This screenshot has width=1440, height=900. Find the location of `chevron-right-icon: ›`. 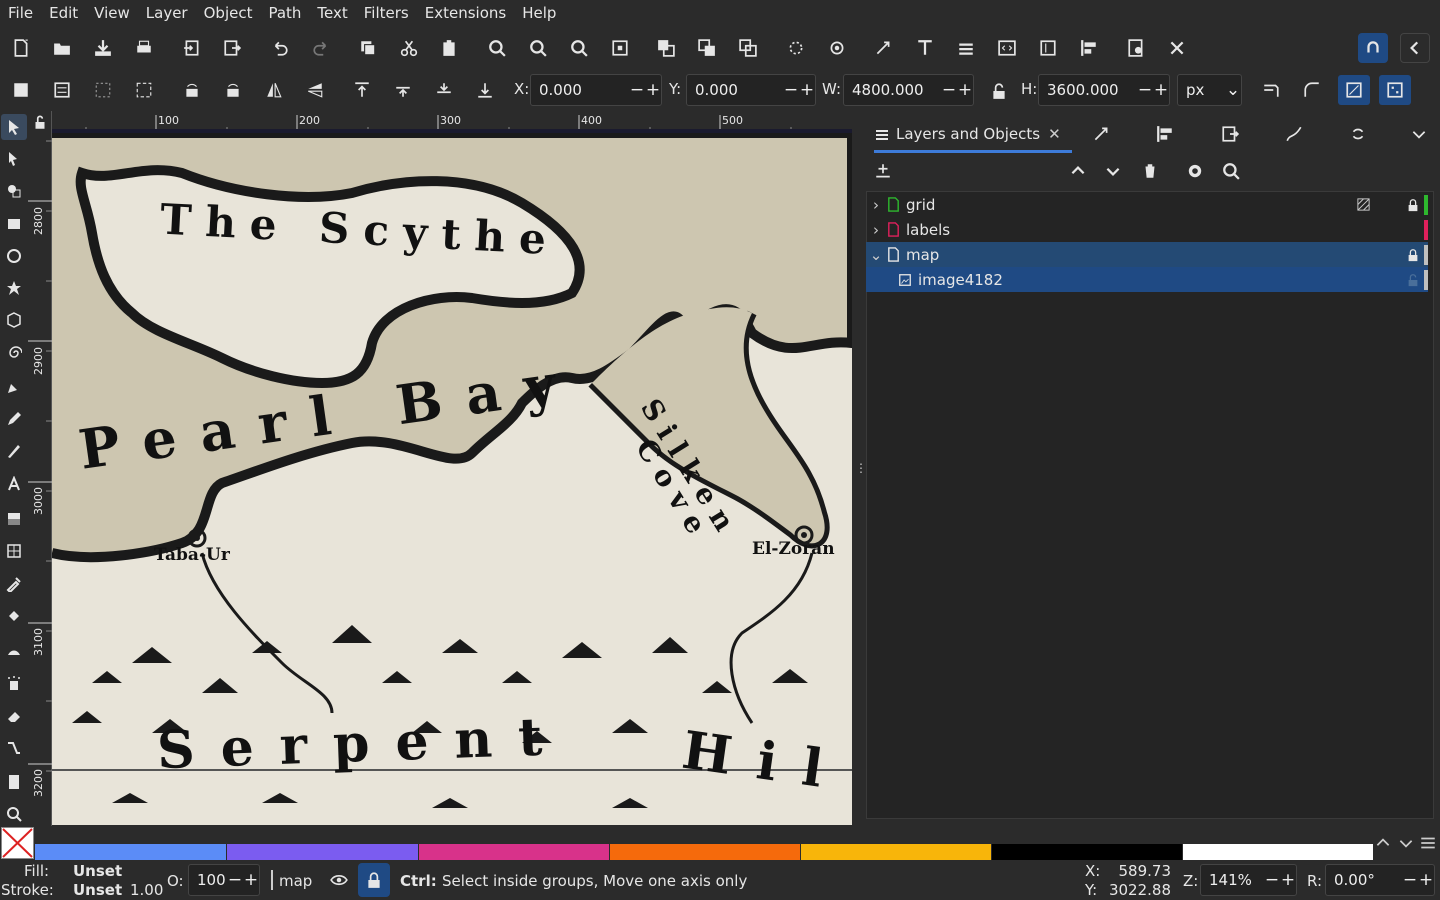

chevron-right-icon: › is located at coordinates (876, 205).